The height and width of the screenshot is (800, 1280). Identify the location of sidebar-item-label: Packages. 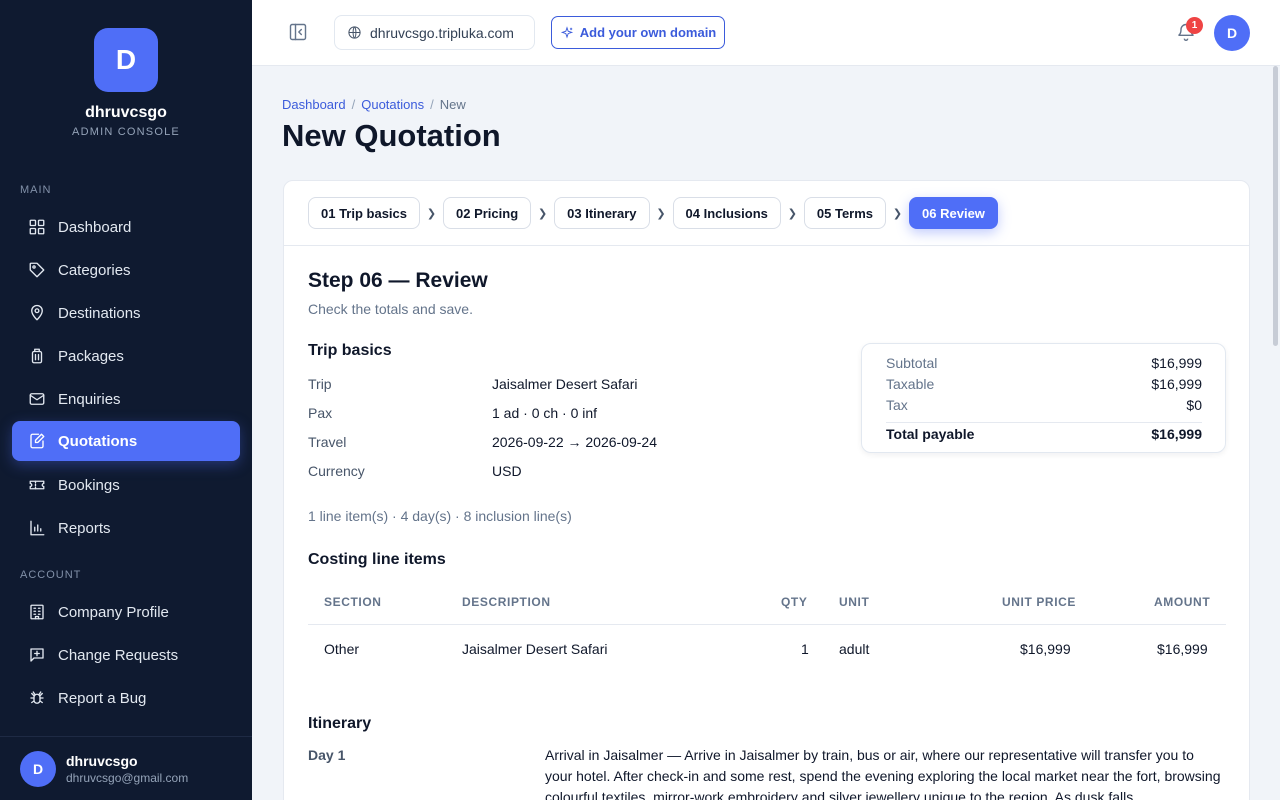
(91, 356).